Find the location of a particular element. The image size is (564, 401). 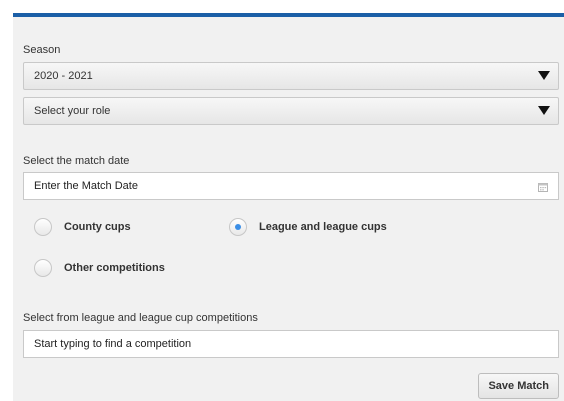

match-date-label: Select the match date is located at coordinates (76, 161).